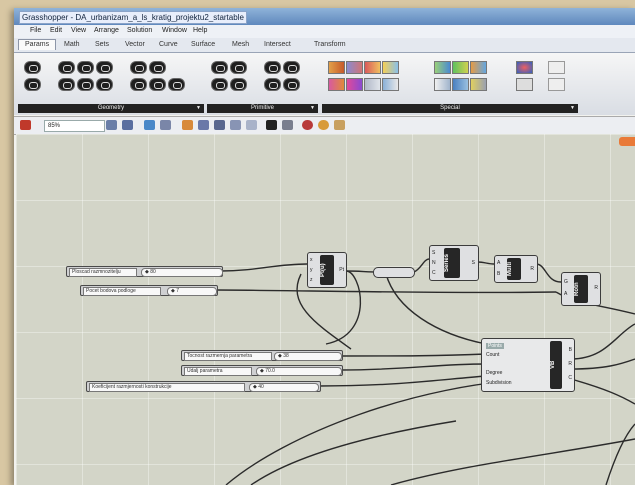 The image size is (635, 485). Describe the element at coordinates (138, 84) in the screenshot. I see `box-param-icon` at that location.